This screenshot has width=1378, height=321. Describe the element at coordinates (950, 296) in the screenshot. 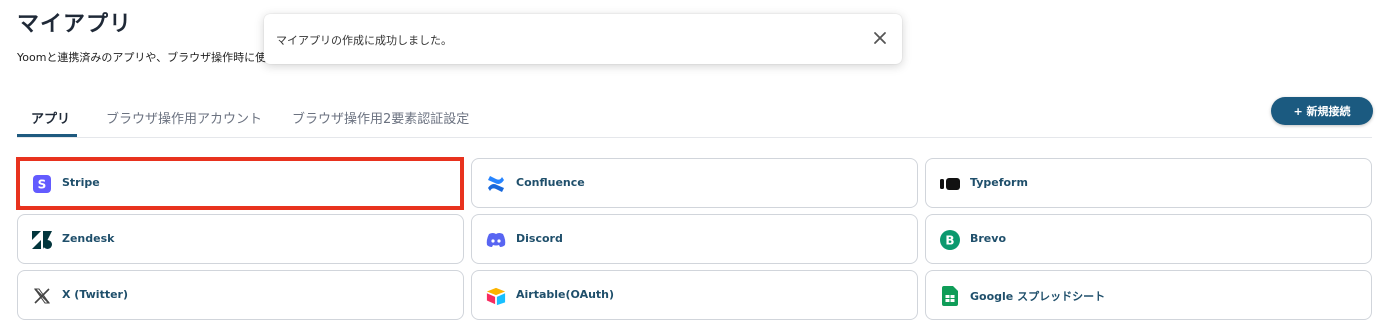

I see `google-sheets-icon` at that location.